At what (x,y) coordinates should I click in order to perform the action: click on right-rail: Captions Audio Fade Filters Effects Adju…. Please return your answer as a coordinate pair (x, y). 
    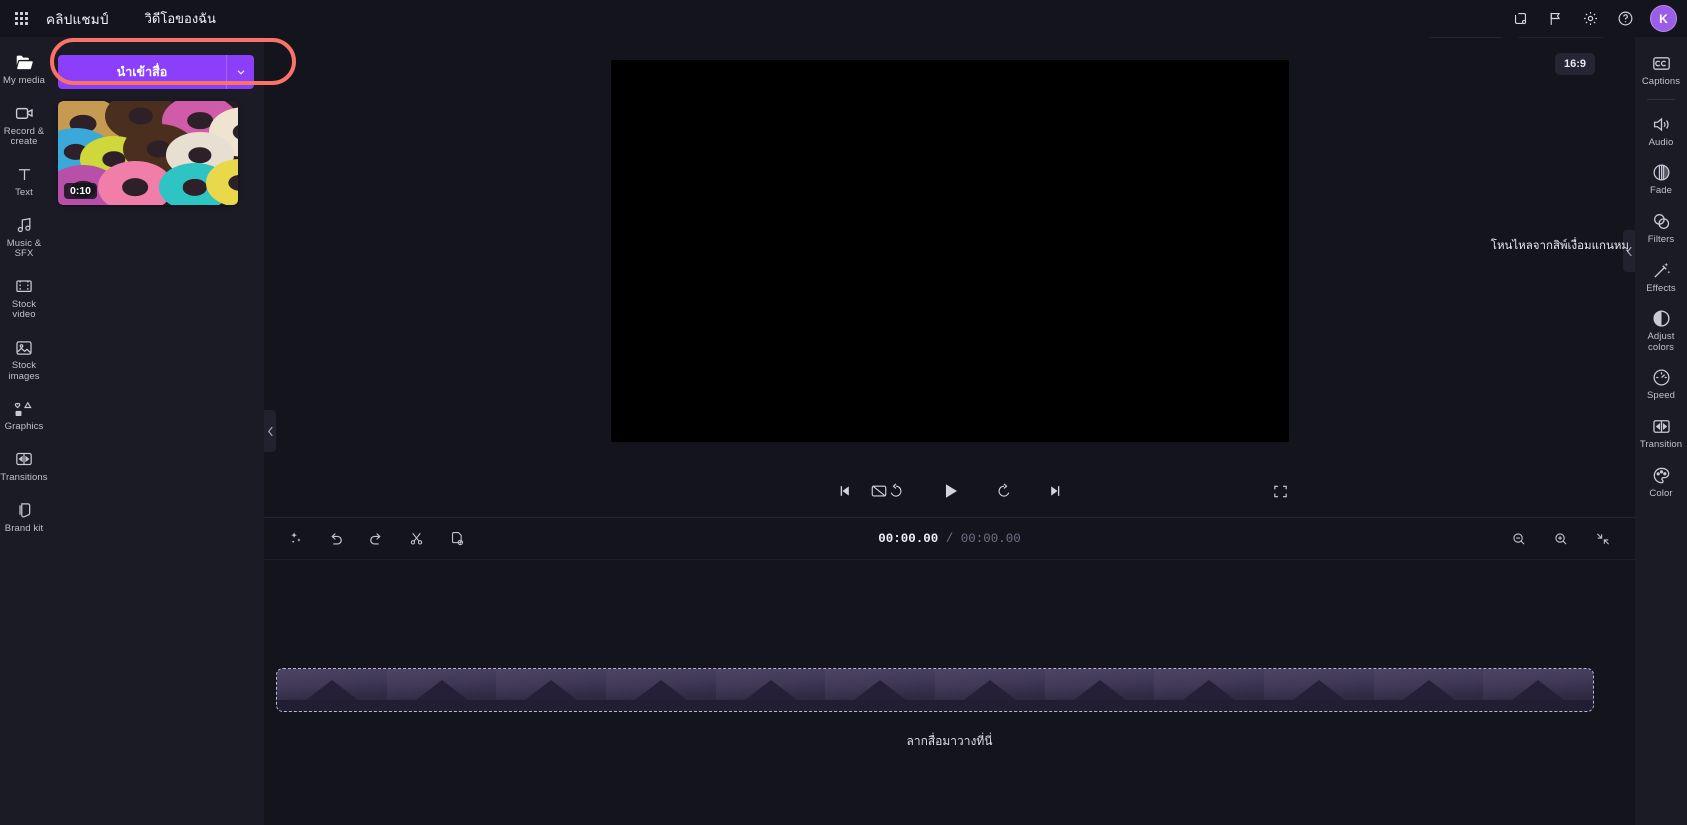
    Looking at the image, I should click on (1661, 431).